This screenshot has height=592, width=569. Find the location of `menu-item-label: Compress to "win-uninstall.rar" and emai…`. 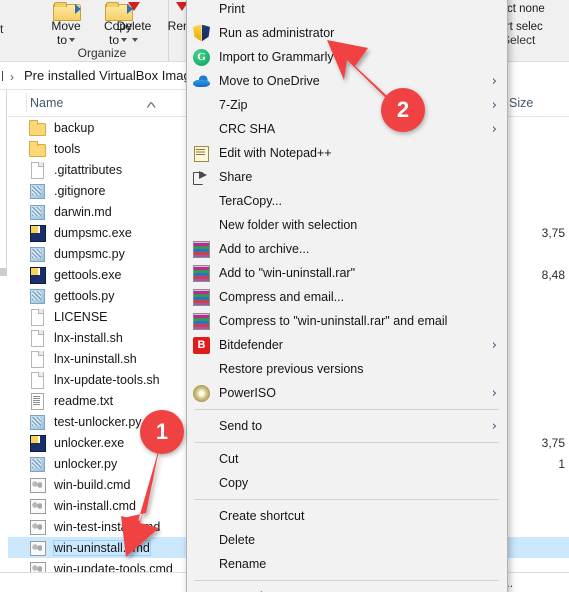

menu-item-label: Compress to "win-uninstall.rar" and emai… is located at coordinates (333, 321).